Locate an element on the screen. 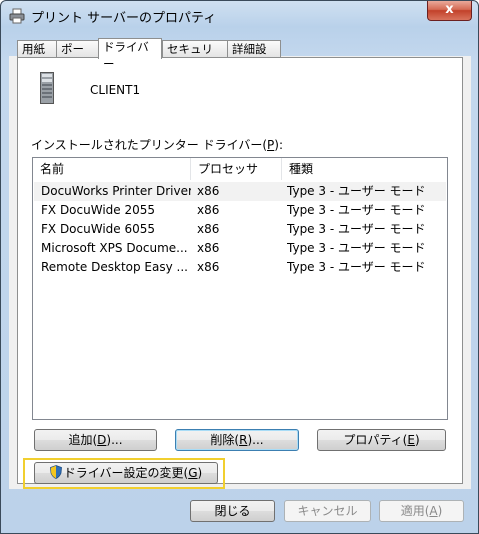  close-window-button: x is located at coordinates (449, 11).